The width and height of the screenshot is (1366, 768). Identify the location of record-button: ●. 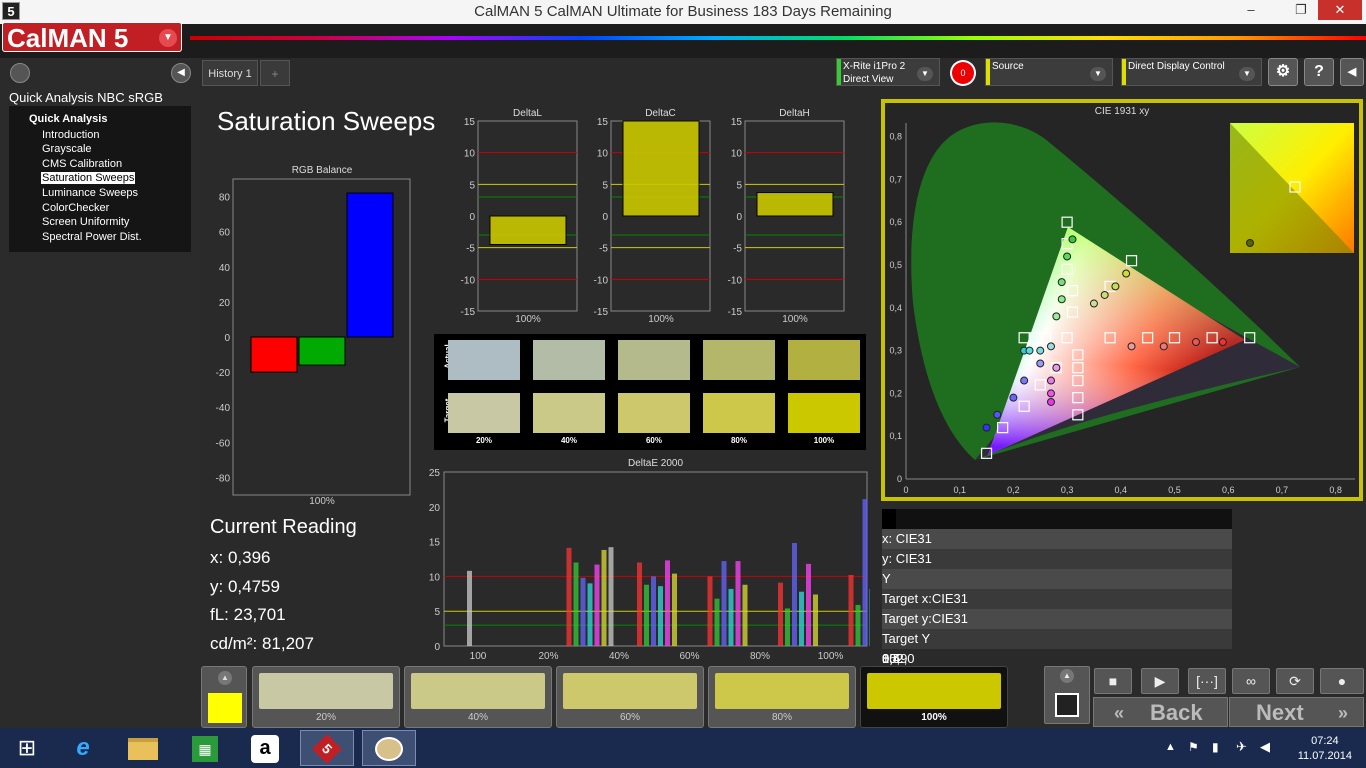
(1342, 681).